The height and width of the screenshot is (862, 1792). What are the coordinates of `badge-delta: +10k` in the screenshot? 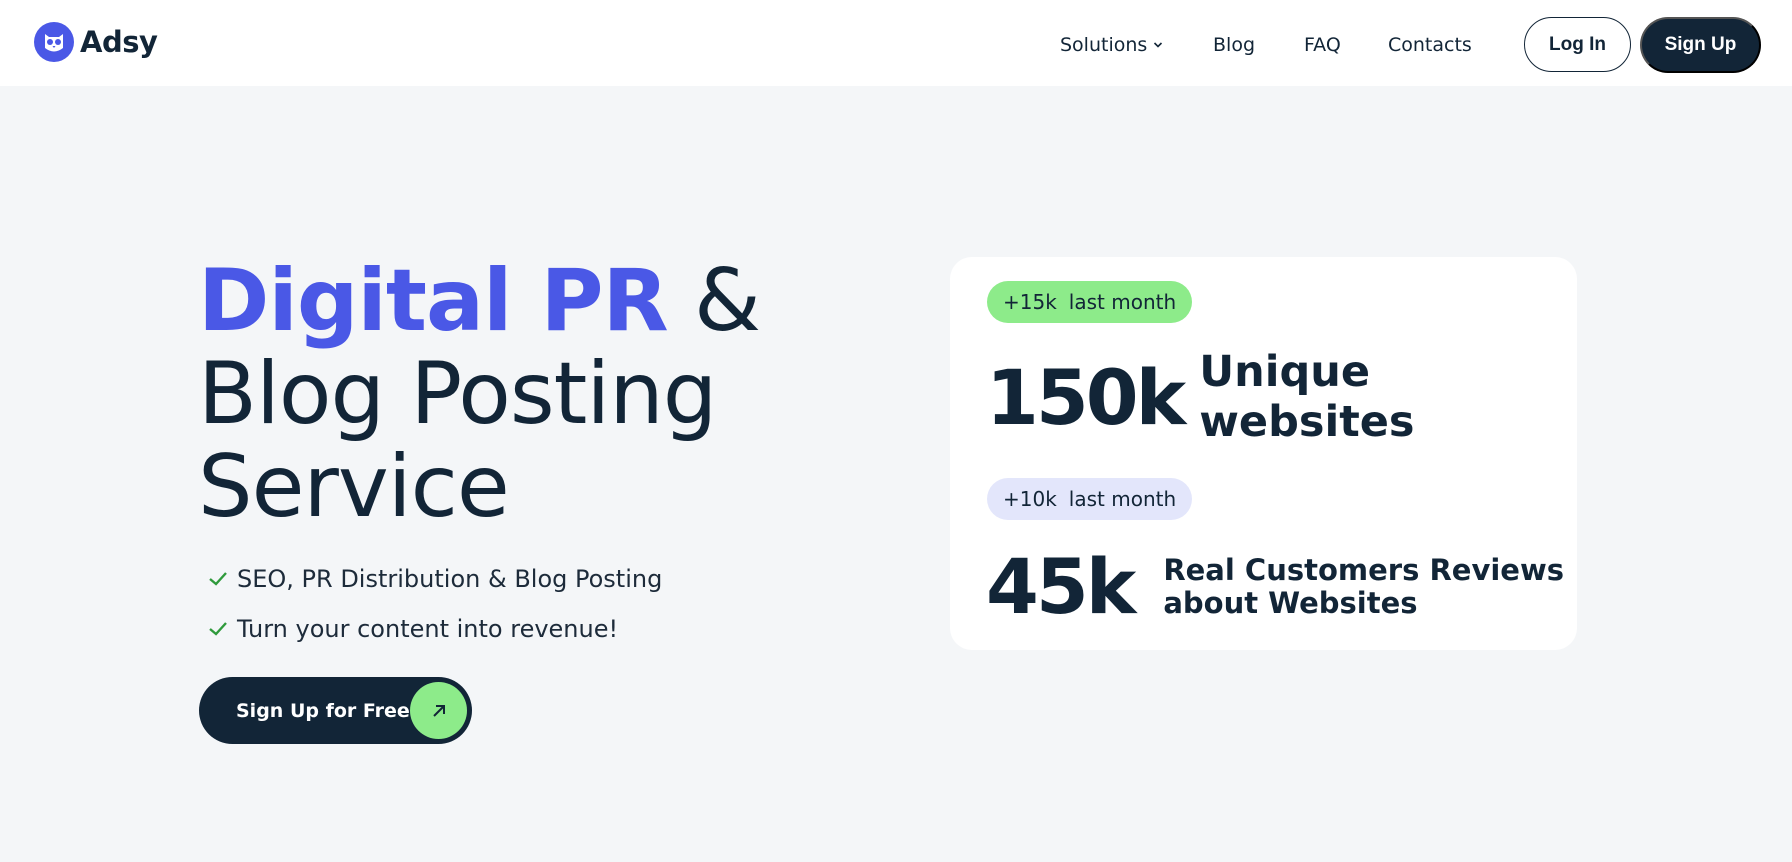 It's located at (1030, 499).